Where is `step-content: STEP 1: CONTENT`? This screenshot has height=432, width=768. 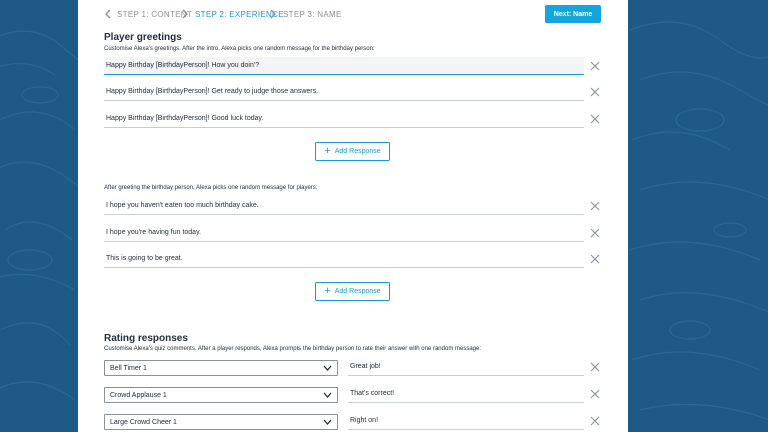 step-content: STEP 1: CONTENT is located at coordinates (148, 14).